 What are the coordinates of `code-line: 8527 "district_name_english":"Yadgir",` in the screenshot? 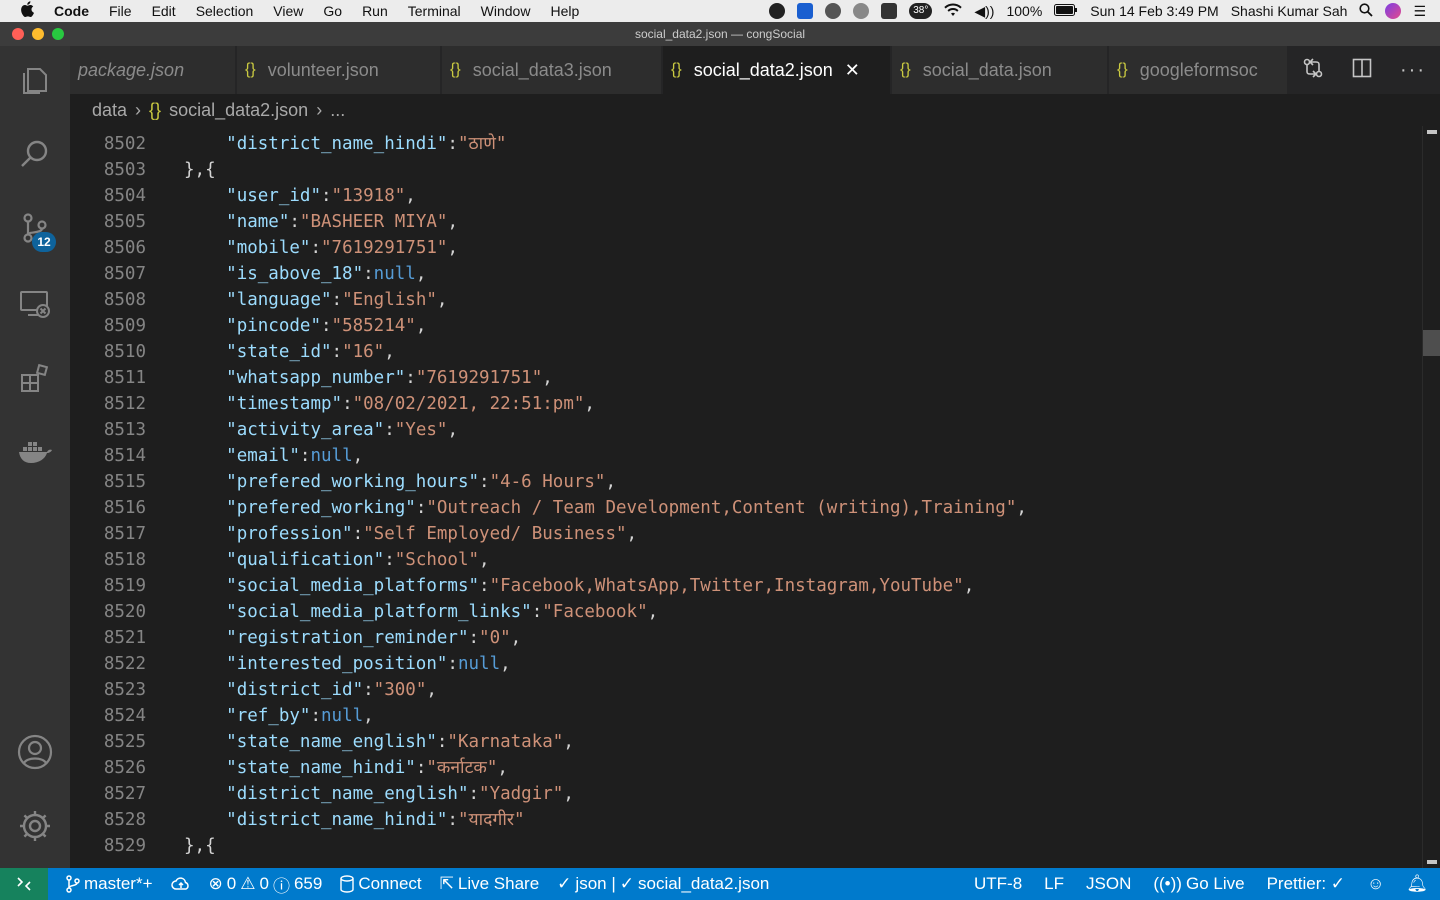 It's located at (746, 794).